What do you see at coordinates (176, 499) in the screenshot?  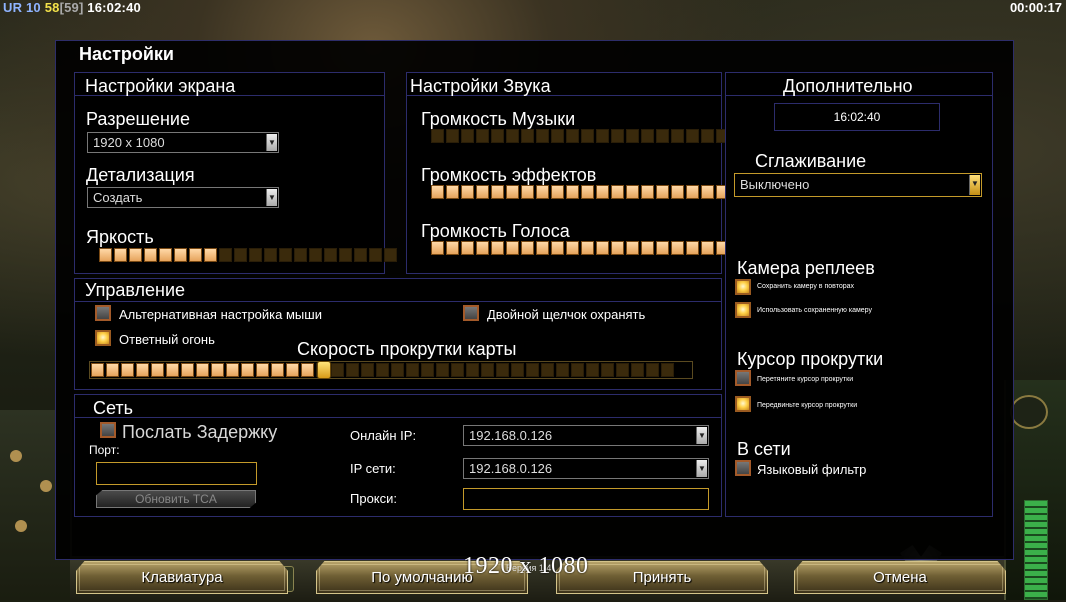 I see `update-tca-button: Обновить TCA` at bounding box center [176, 499].